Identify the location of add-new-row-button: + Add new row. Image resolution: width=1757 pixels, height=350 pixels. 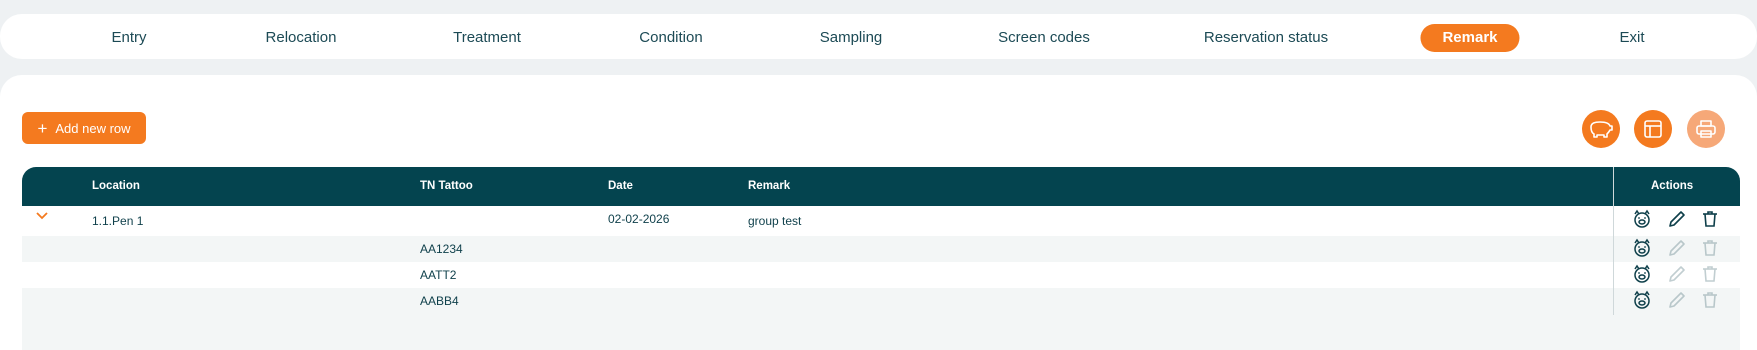
(84, 128).